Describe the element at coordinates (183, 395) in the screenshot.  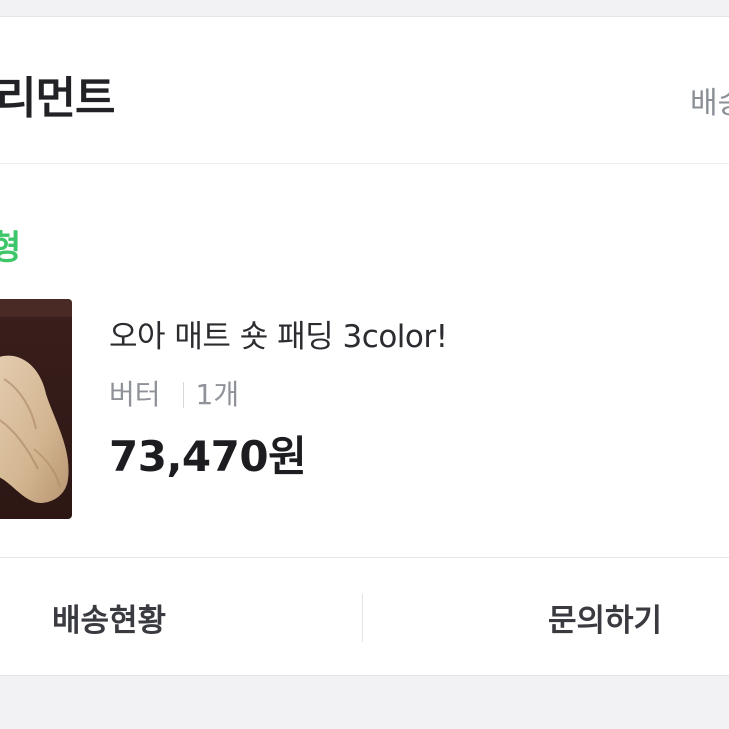
I see `option-divider` at that location.